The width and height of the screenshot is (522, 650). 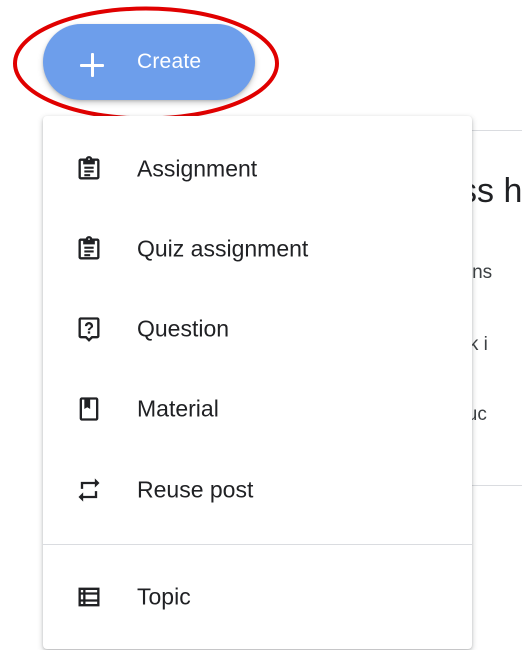 I want to click on assignment-icon, so click(x=89, y=169).